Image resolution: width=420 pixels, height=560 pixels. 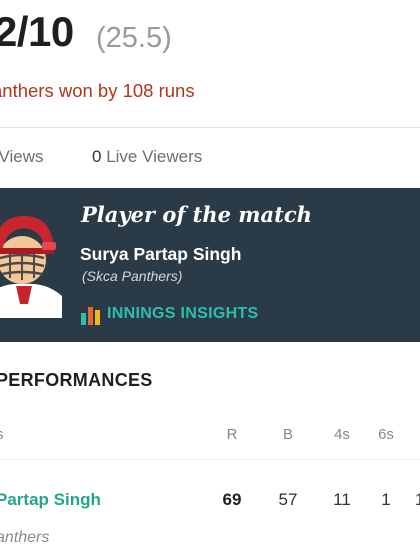 I want to click on live-viewers-count: 0, so click(x=97, y=156).